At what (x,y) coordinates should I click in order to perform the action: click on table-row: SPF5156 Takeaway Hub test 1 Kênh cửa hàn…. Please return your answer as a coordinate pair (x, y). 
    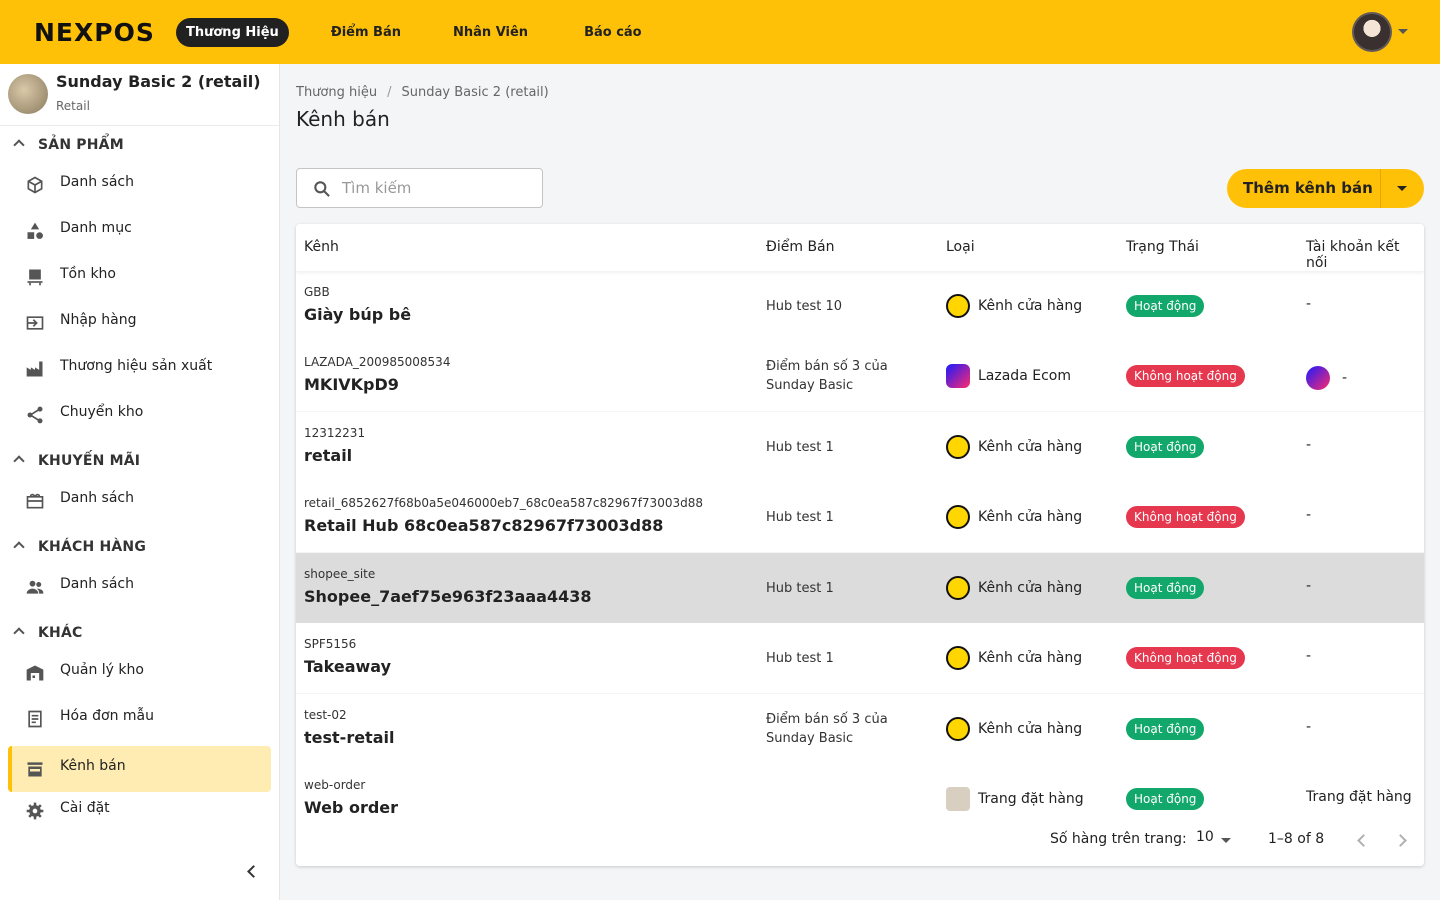
    Looking at the image, I should click on (860, 658).